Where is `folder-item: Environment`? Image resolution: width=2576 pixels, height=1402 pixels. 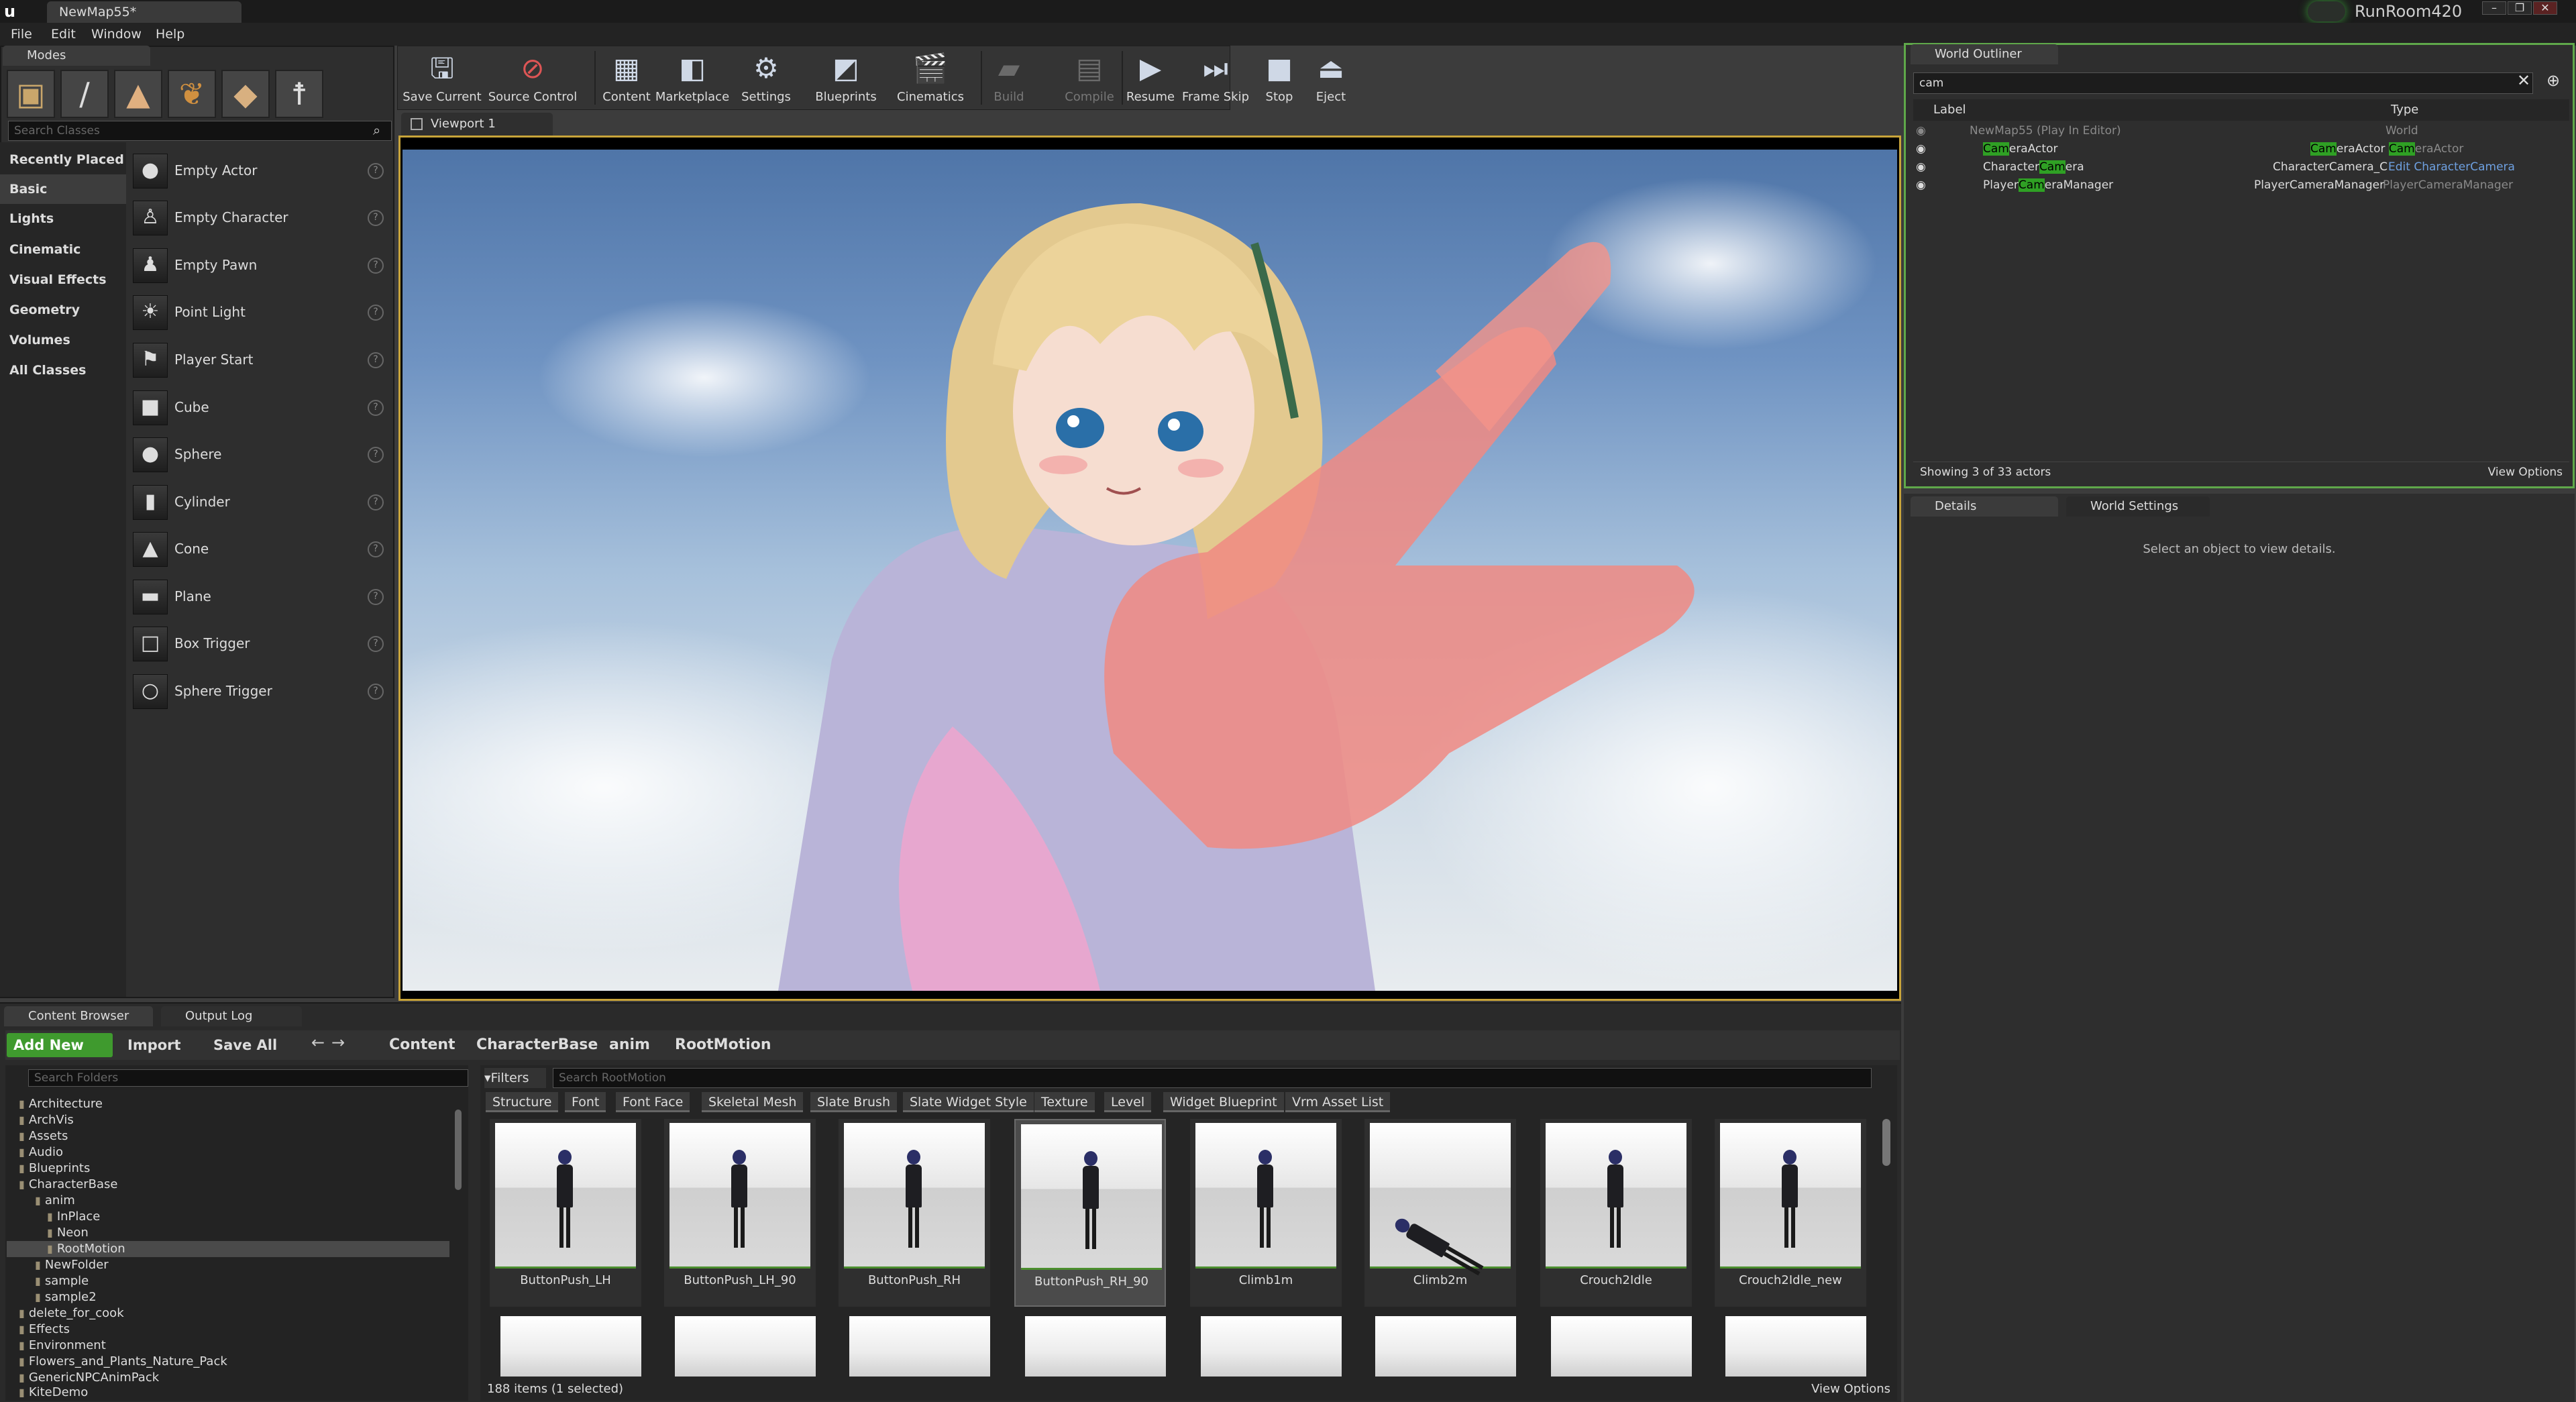
folder-item: Environment is located at coordinates (62, 1346).